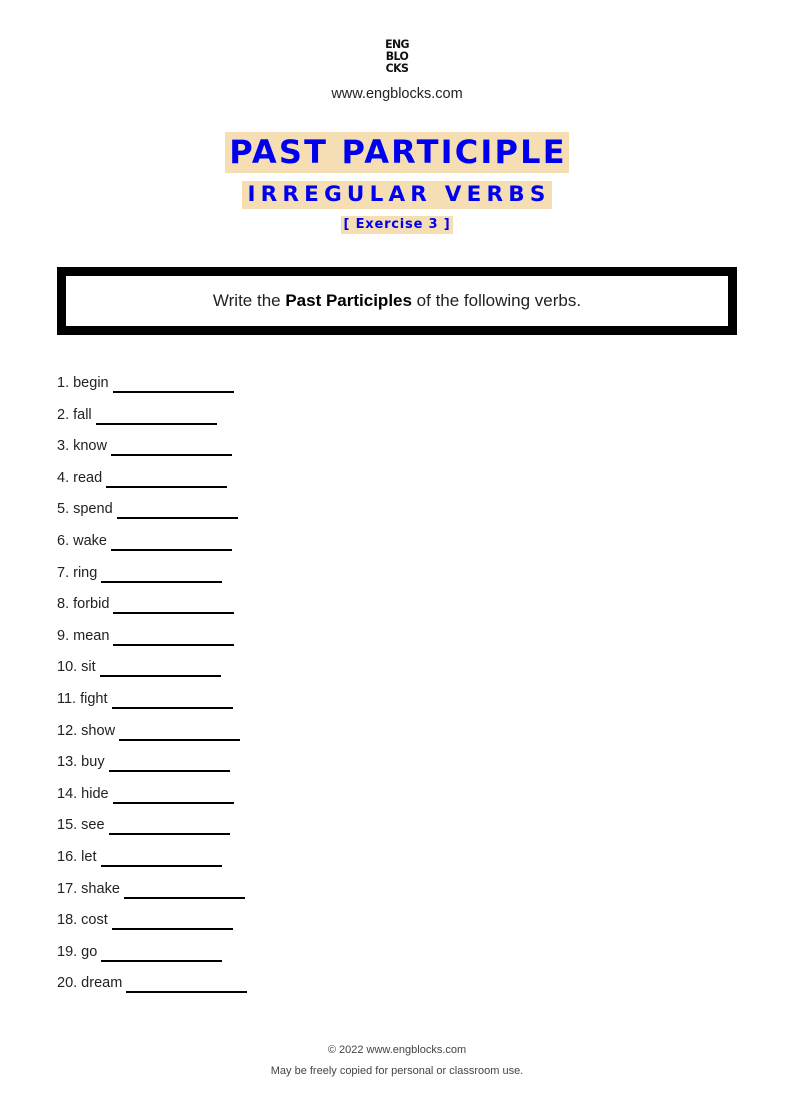 Image resolution: width=794 pixels, height=1120 pixels. I want to click on verb-label: 10. sit, so click(76, 667).